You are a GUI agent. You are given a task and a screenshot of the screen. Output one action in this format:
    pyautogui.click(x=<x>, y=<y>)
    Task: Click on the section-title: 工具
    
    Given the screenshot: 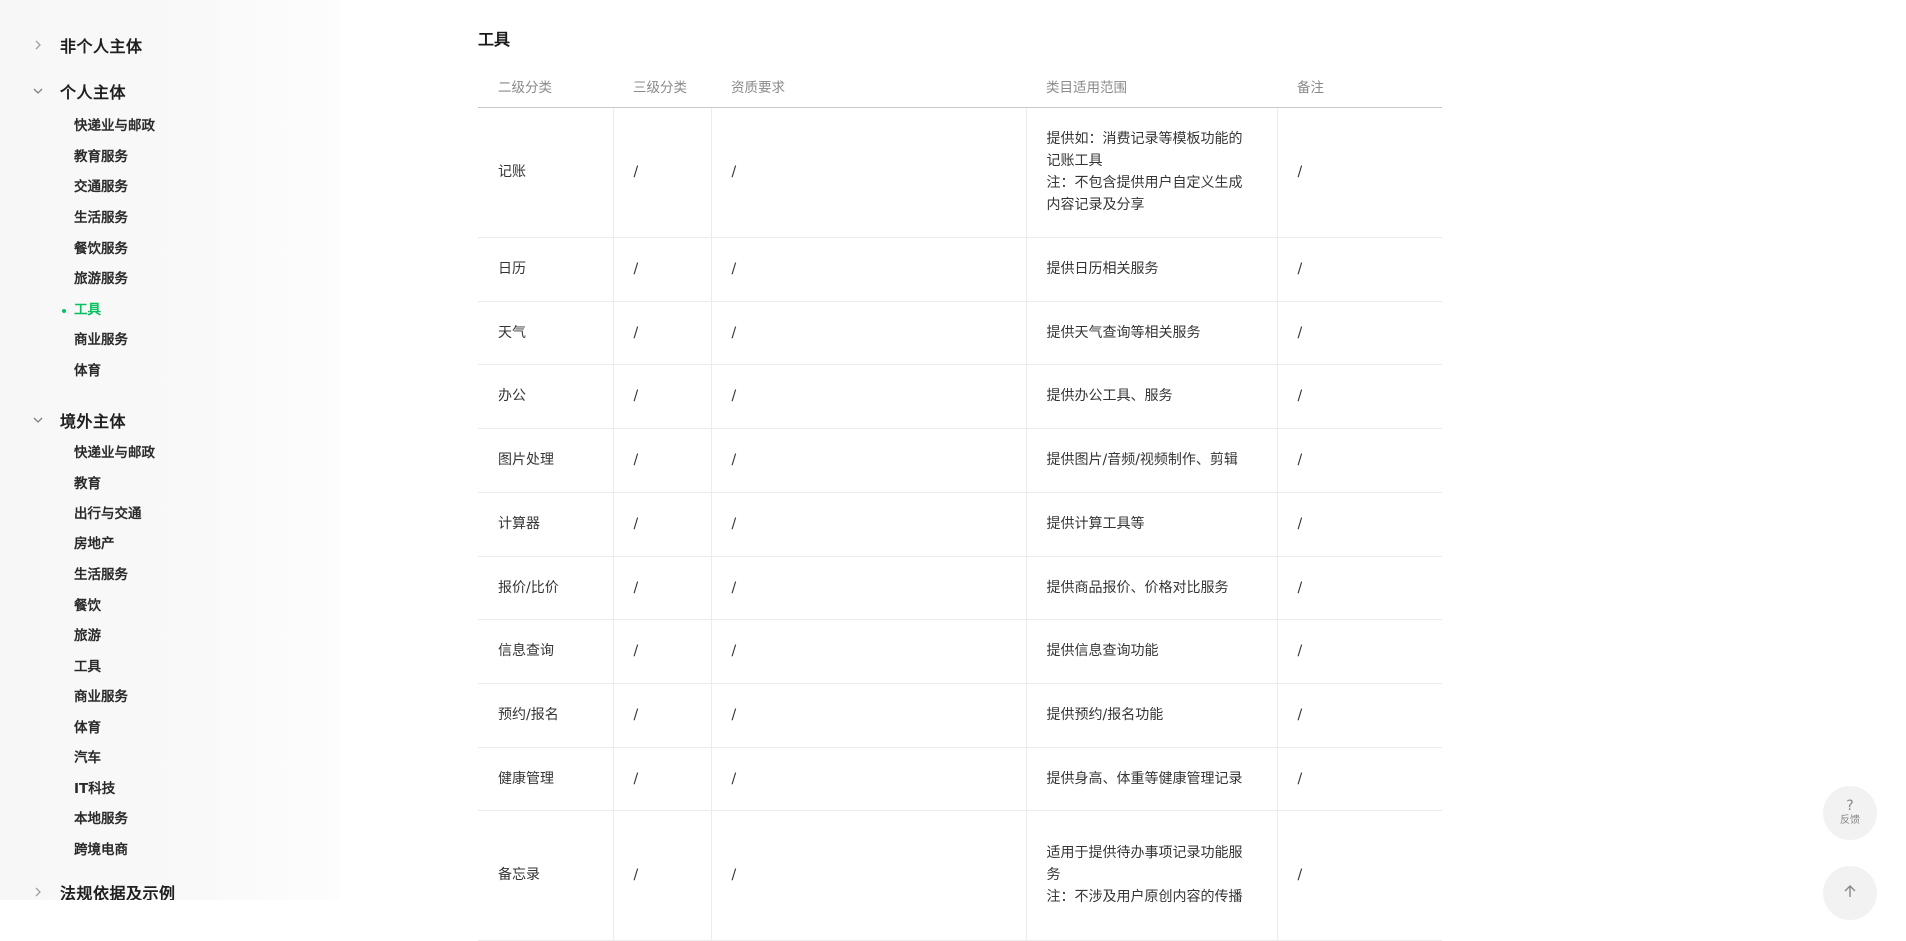 What is the action you would take?
    pyautogui.click(x=494, y=39)
    